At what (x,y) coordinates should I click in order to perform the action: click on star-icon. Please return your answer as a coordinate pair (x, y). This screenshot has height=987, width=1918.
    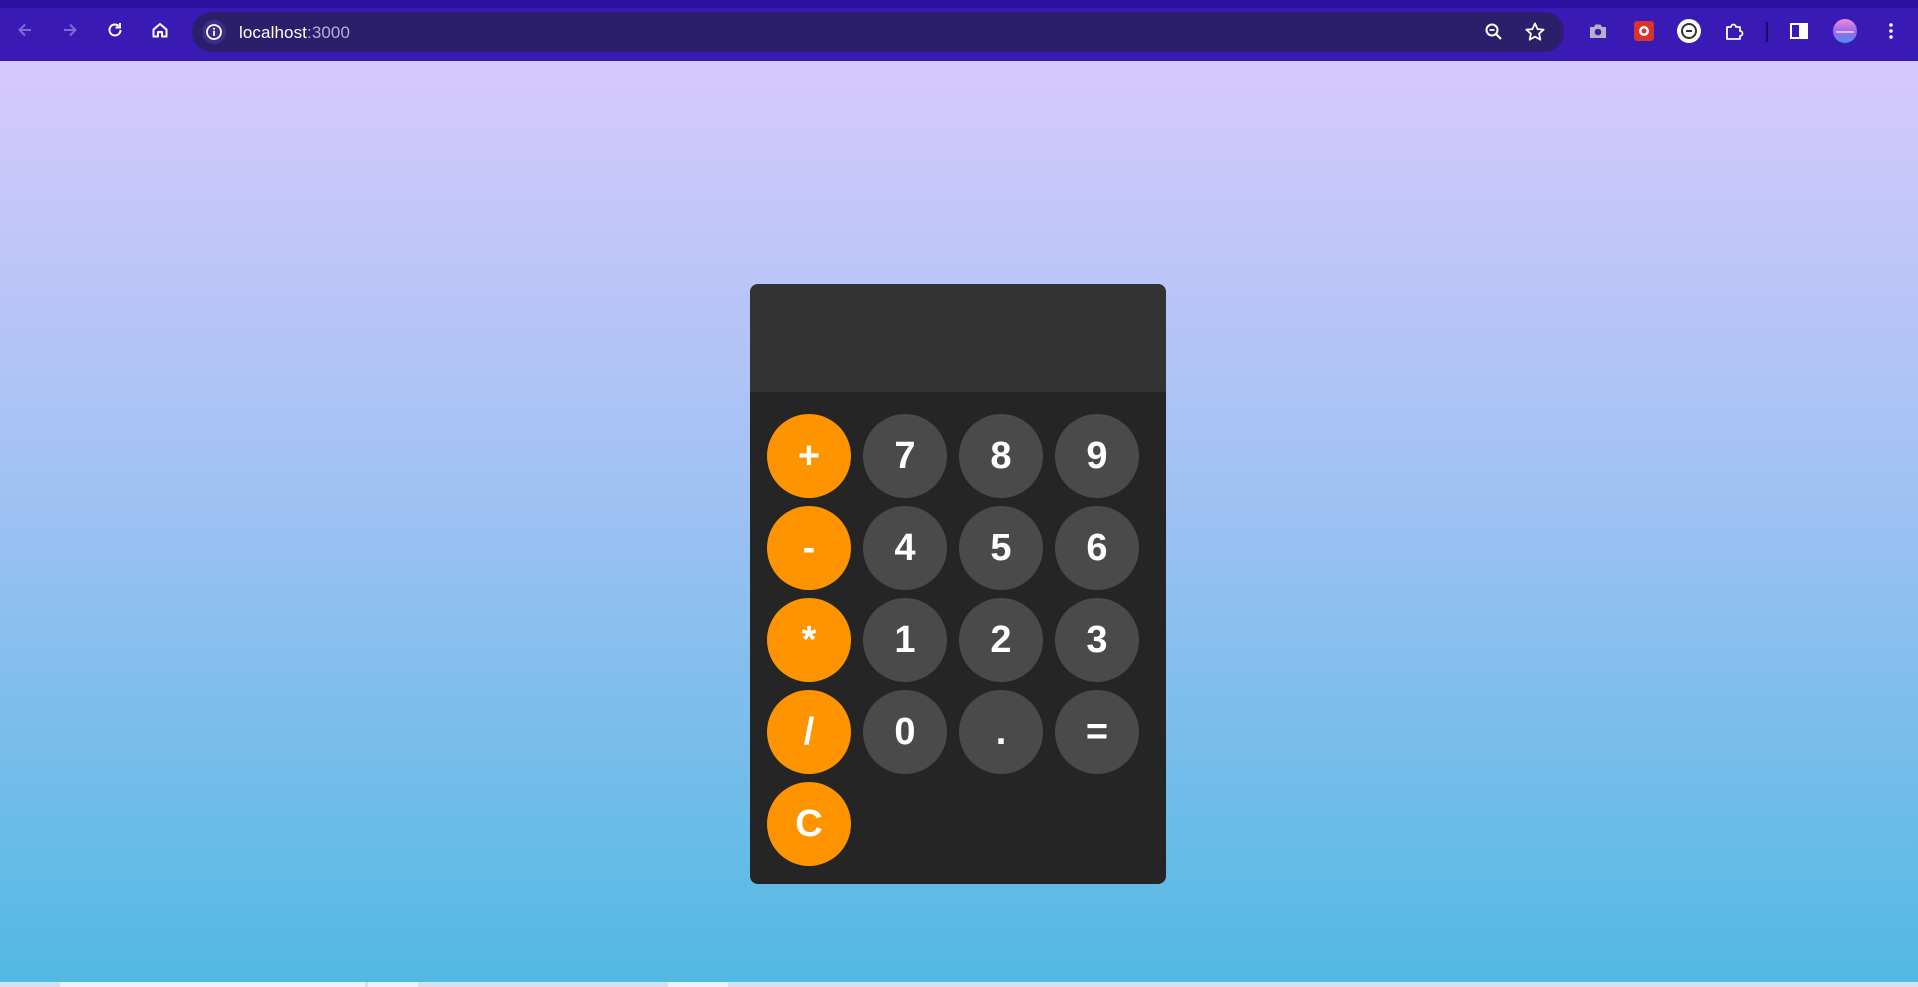
    Looking at the image, I should click on (1535, 31).